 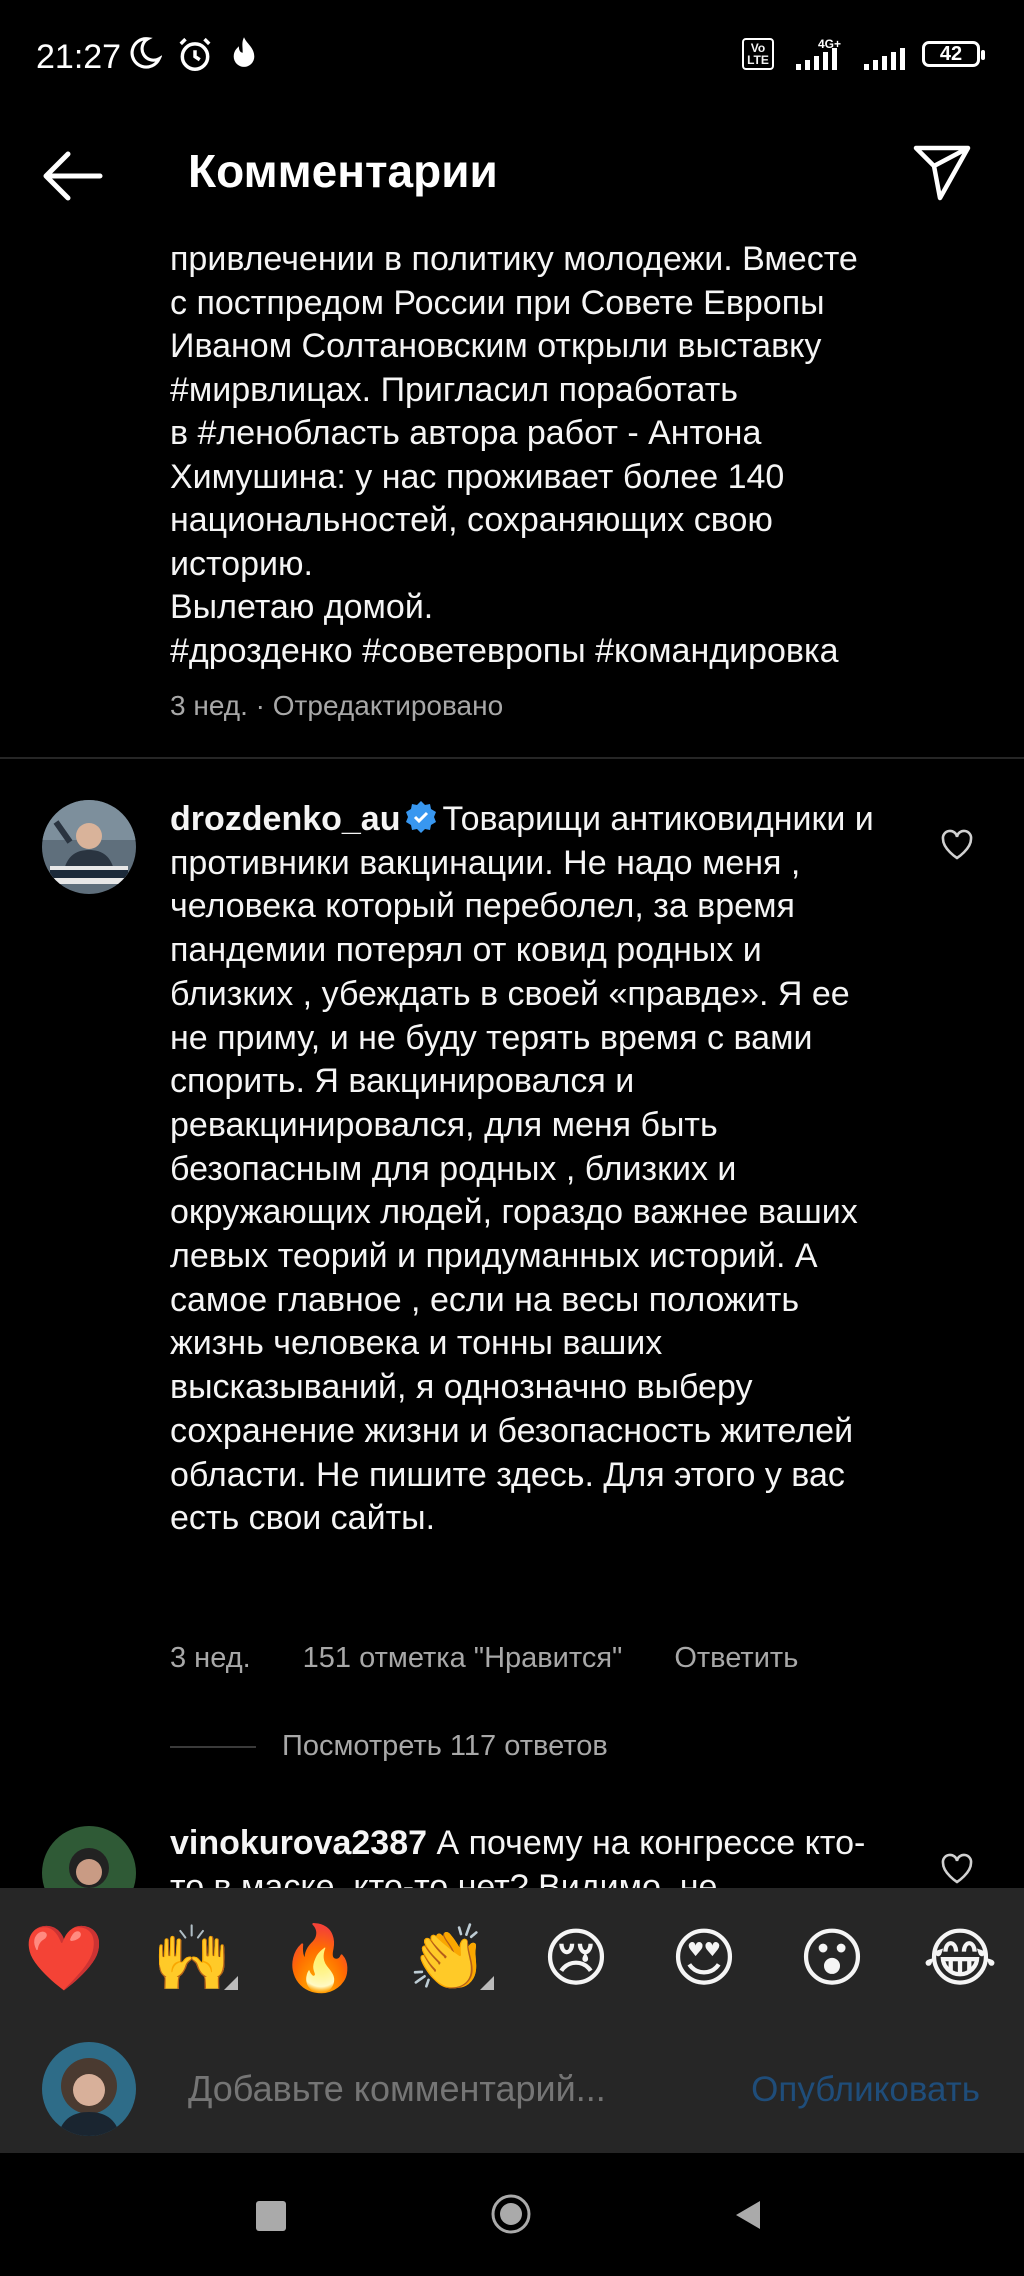 I want to click on emoji-heart: ❤️, so click(x=64, y=1958).